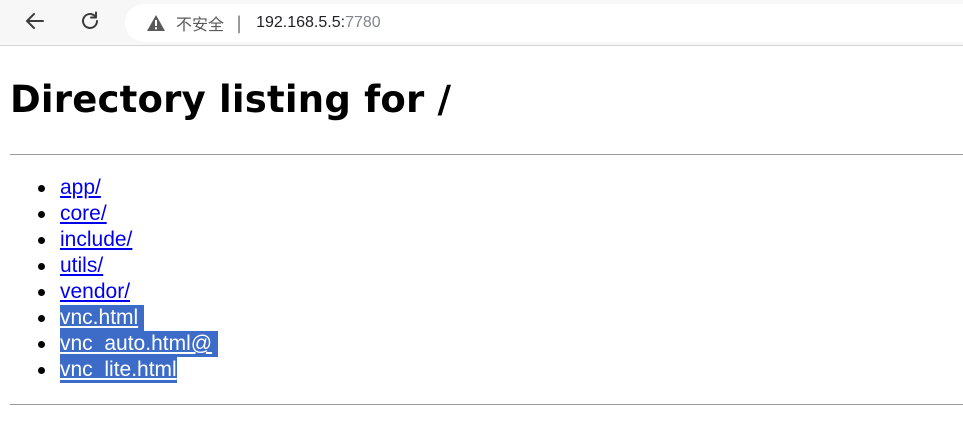  I want to click on page-title: Directory listing for /, so click(231, 99).